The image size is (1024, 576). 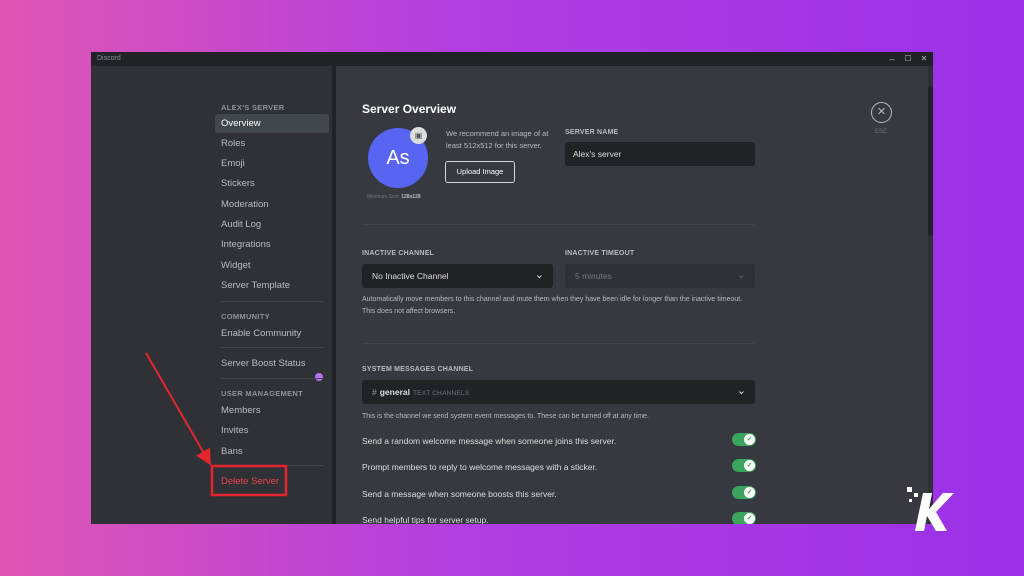 I want to click on inactive-channel-label: INACTIVE CHANNEL, so click(x=398, y=253).